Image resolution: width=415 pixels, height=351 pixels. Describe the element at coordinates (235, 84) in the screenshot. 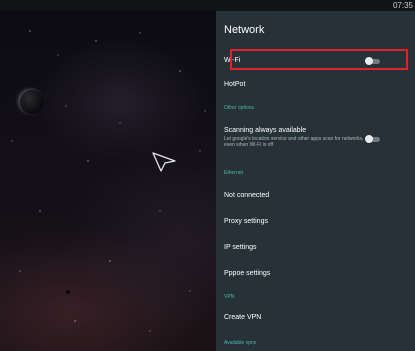

I see `hotpot-label: HotPot` at that location.